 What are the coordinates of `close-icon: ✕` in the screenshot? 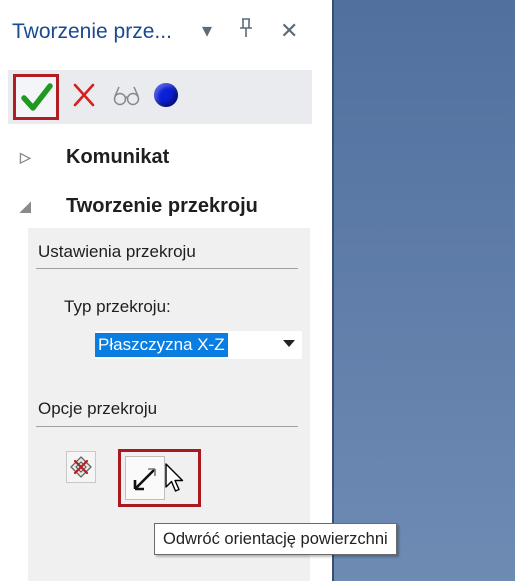 It's located at (289, 31).